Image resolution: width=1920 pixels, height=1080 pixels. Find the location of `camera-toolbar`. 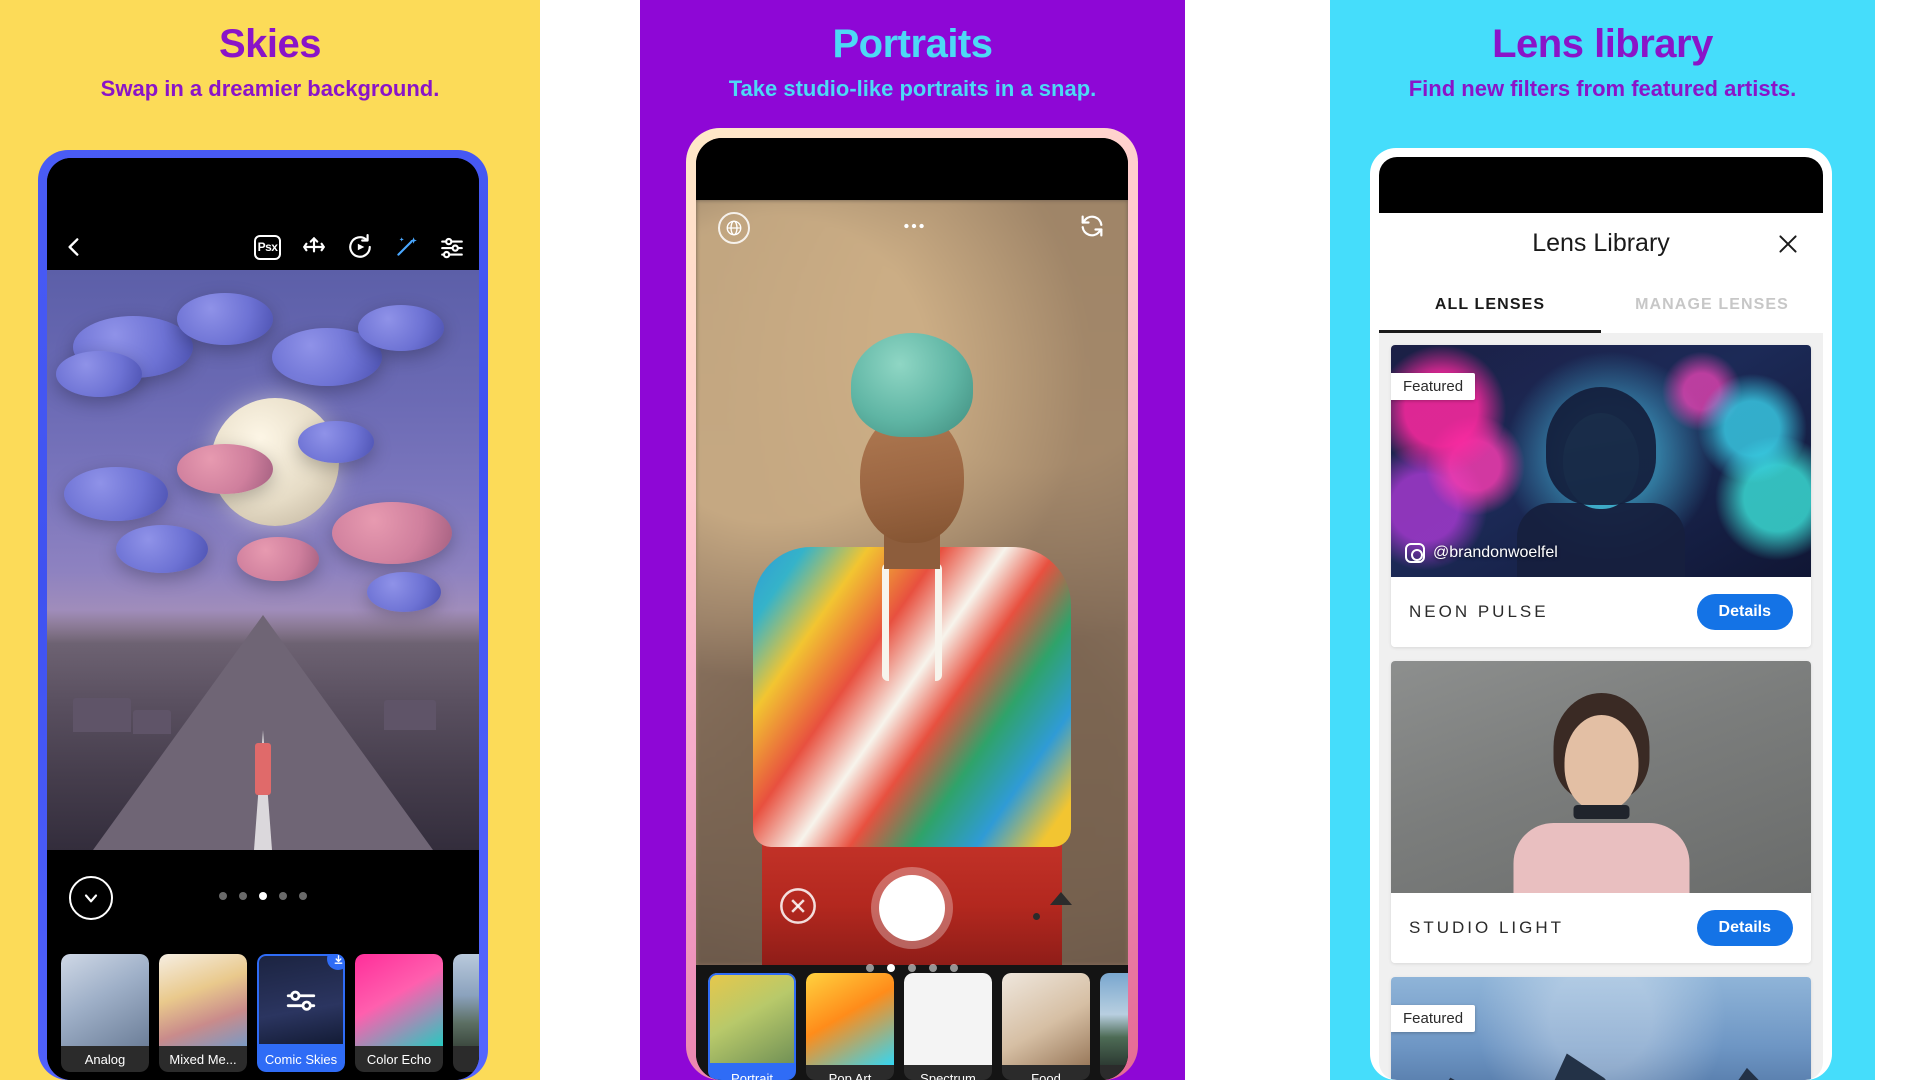

camera-toolbar is located at coordinates (912, 228).